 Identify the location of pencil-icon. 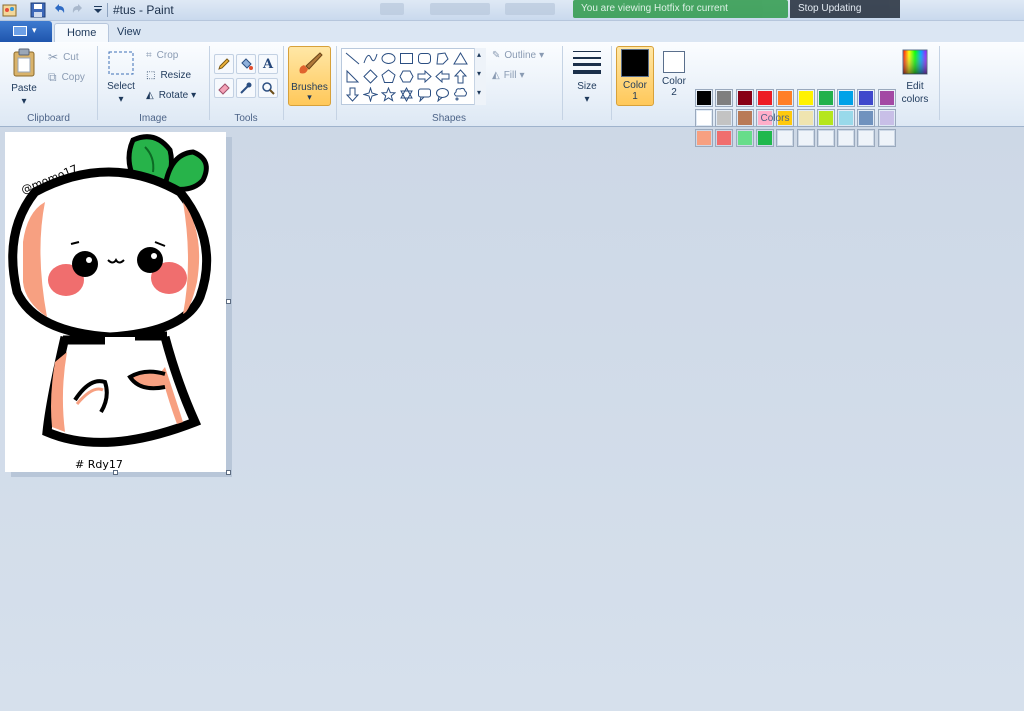
(224, 64).